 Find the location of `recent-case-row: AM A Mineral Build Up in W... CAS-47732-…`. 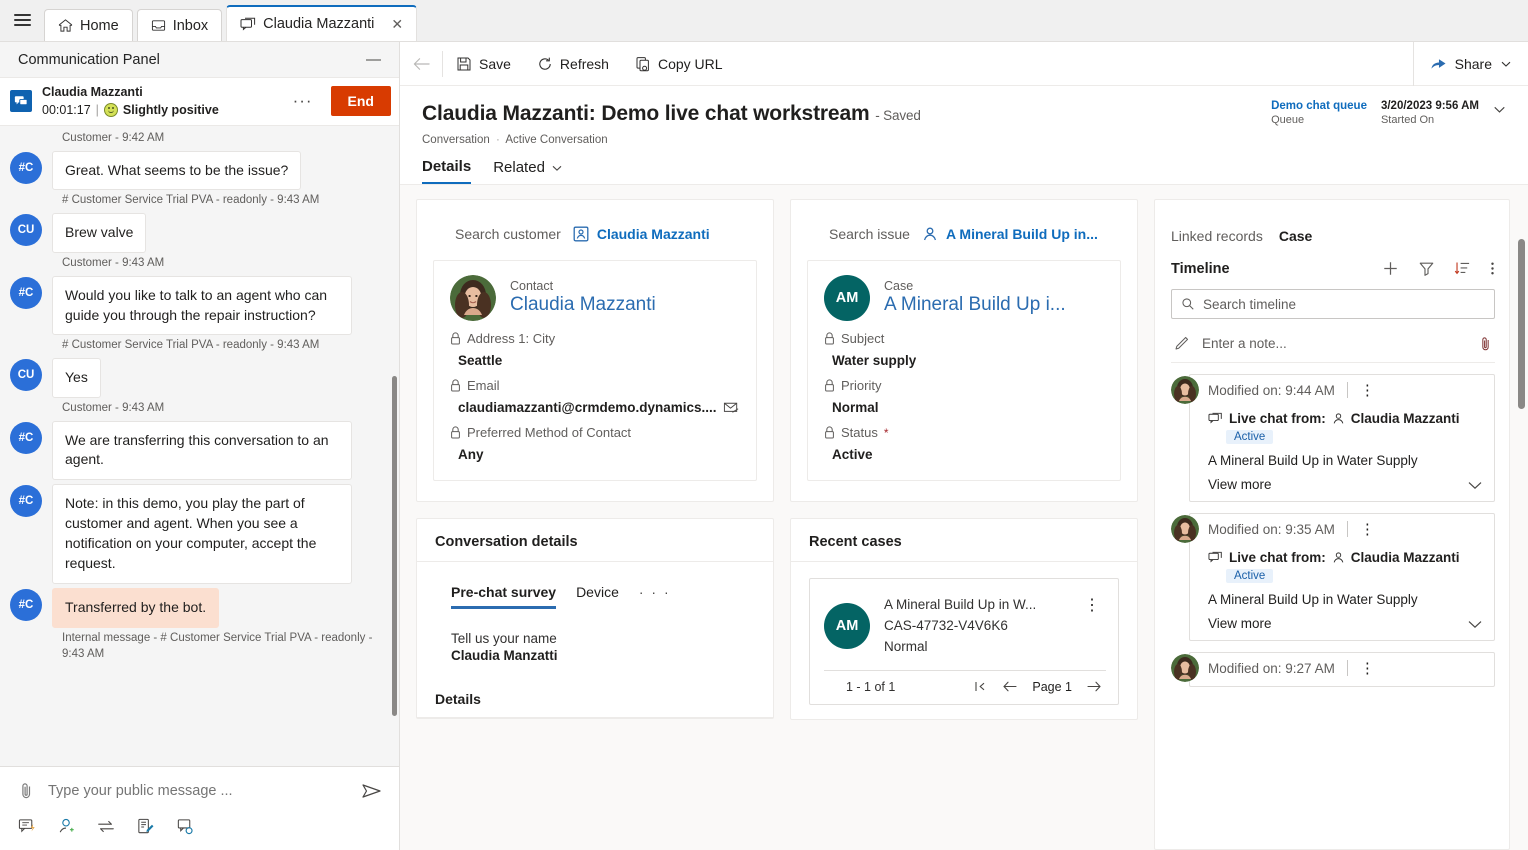

recent-case-row: AM A Mineral Build Up in W... CAS-47732-… is located at coordinates (964, 641).